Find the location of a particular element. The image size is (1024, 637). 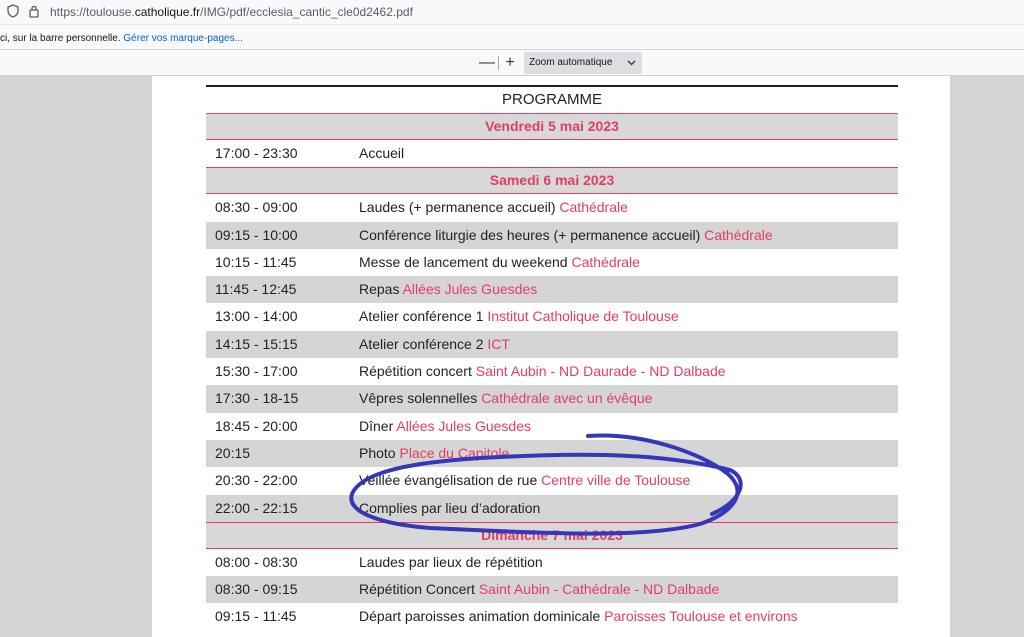

activity-location: Centre ville de Toulouse is located at coordinates (616, 480).